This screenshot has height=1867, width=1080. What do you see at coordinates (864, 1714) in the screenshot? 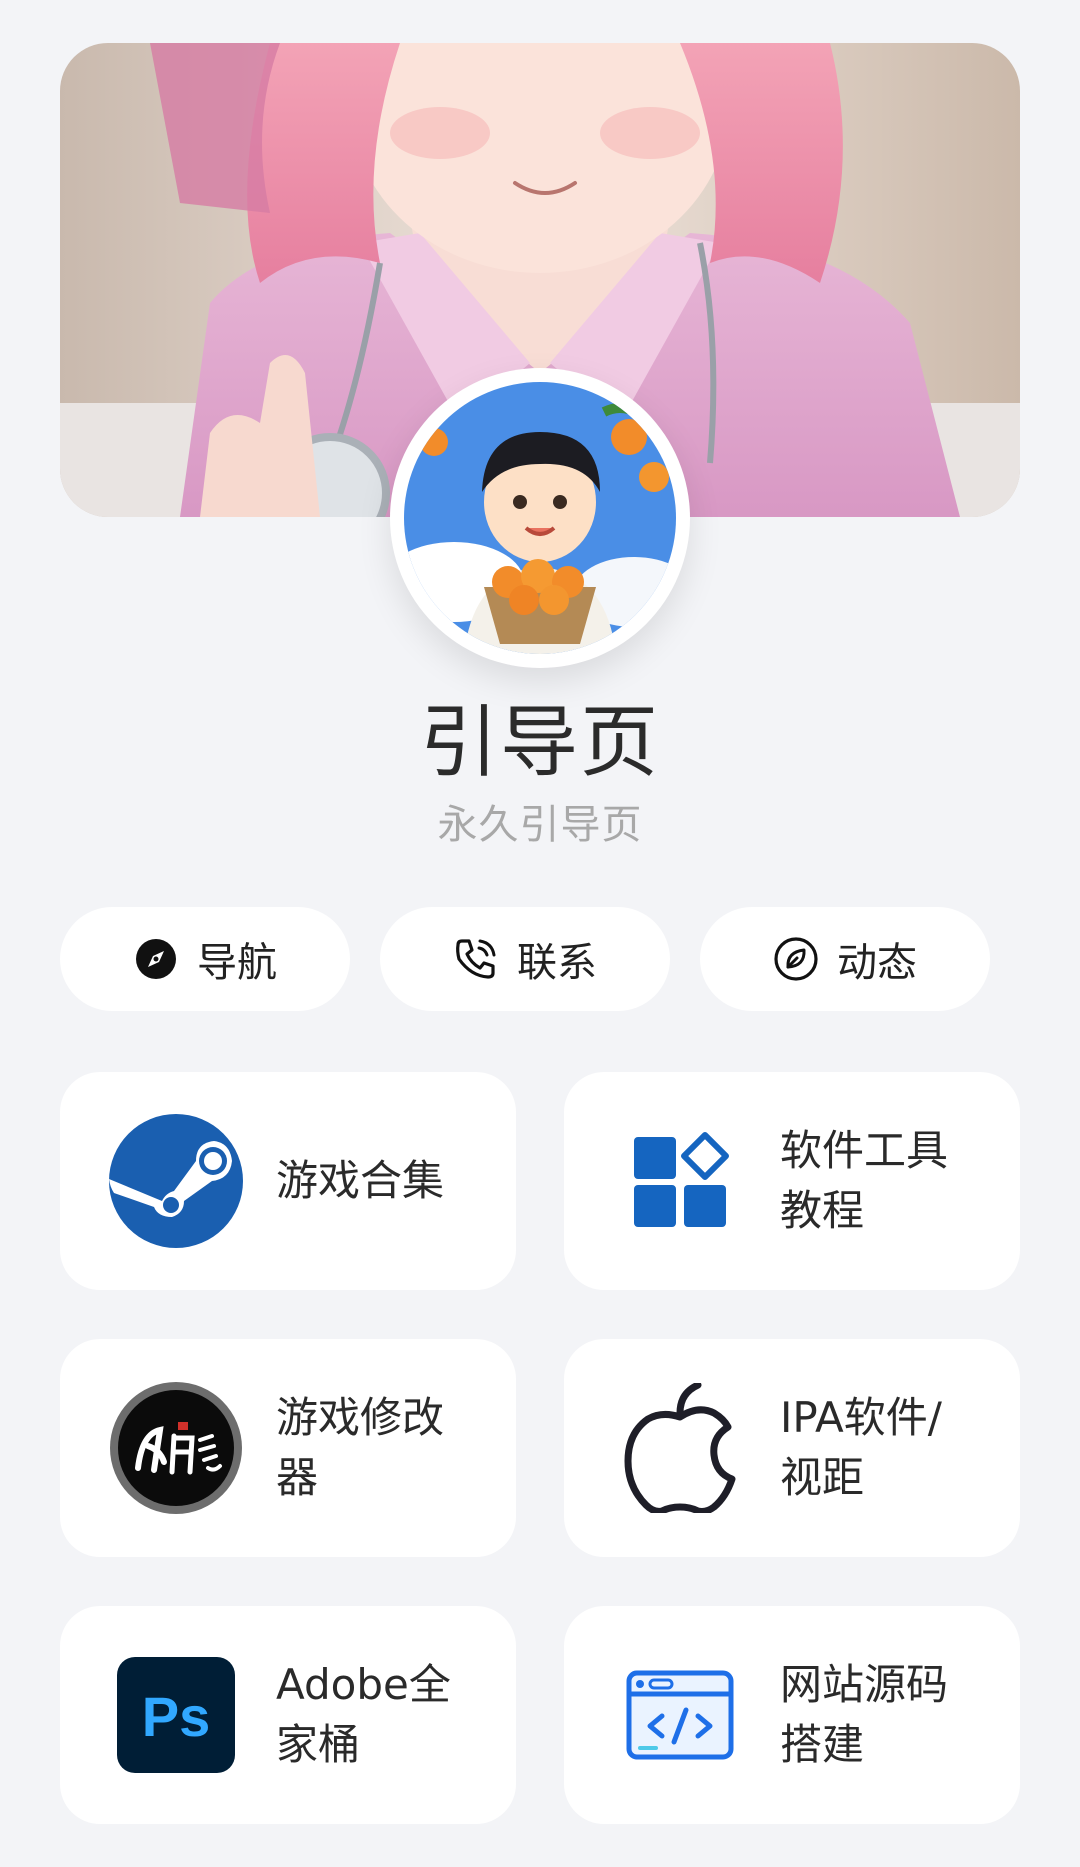
I see `card-label: 网站源码搭建` at bounding box center [864, 1714].